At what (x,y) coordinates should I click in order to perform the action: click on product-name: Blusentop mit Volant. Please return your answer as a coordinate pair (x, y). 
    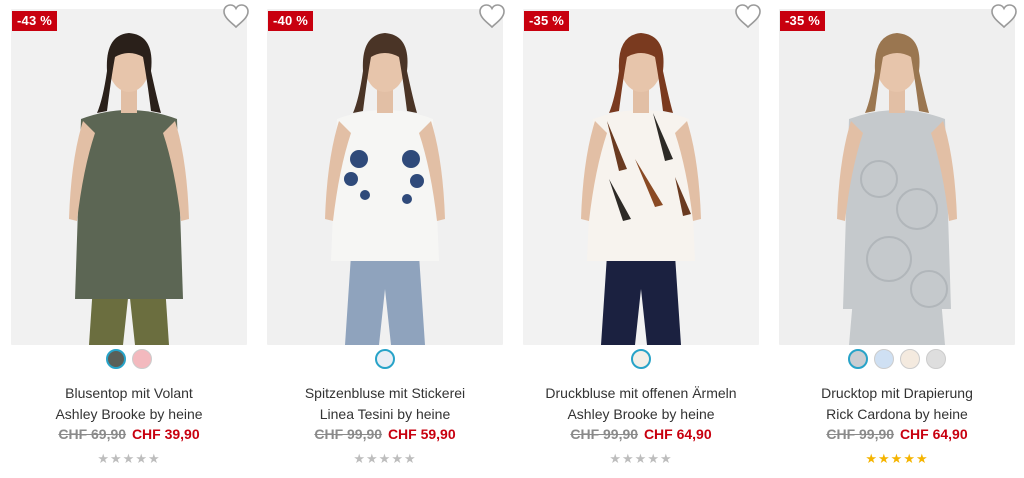
    Looking at the image, I should click on (129, 393).